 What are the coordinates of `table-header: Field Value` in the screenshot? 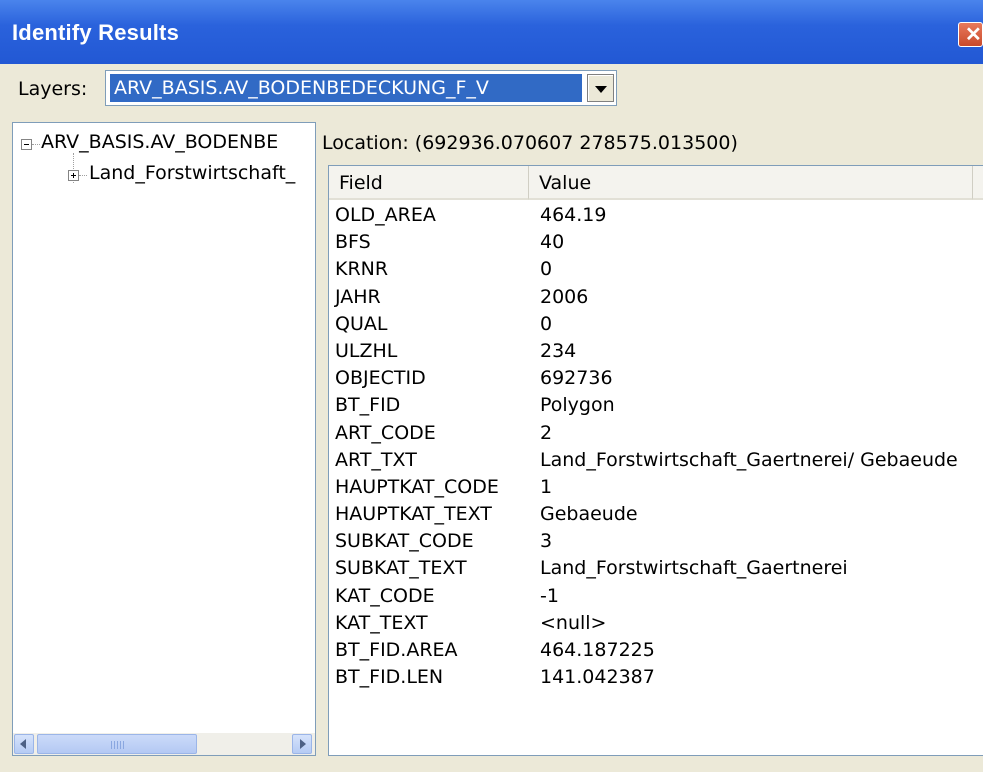 It's located at (656, 183).